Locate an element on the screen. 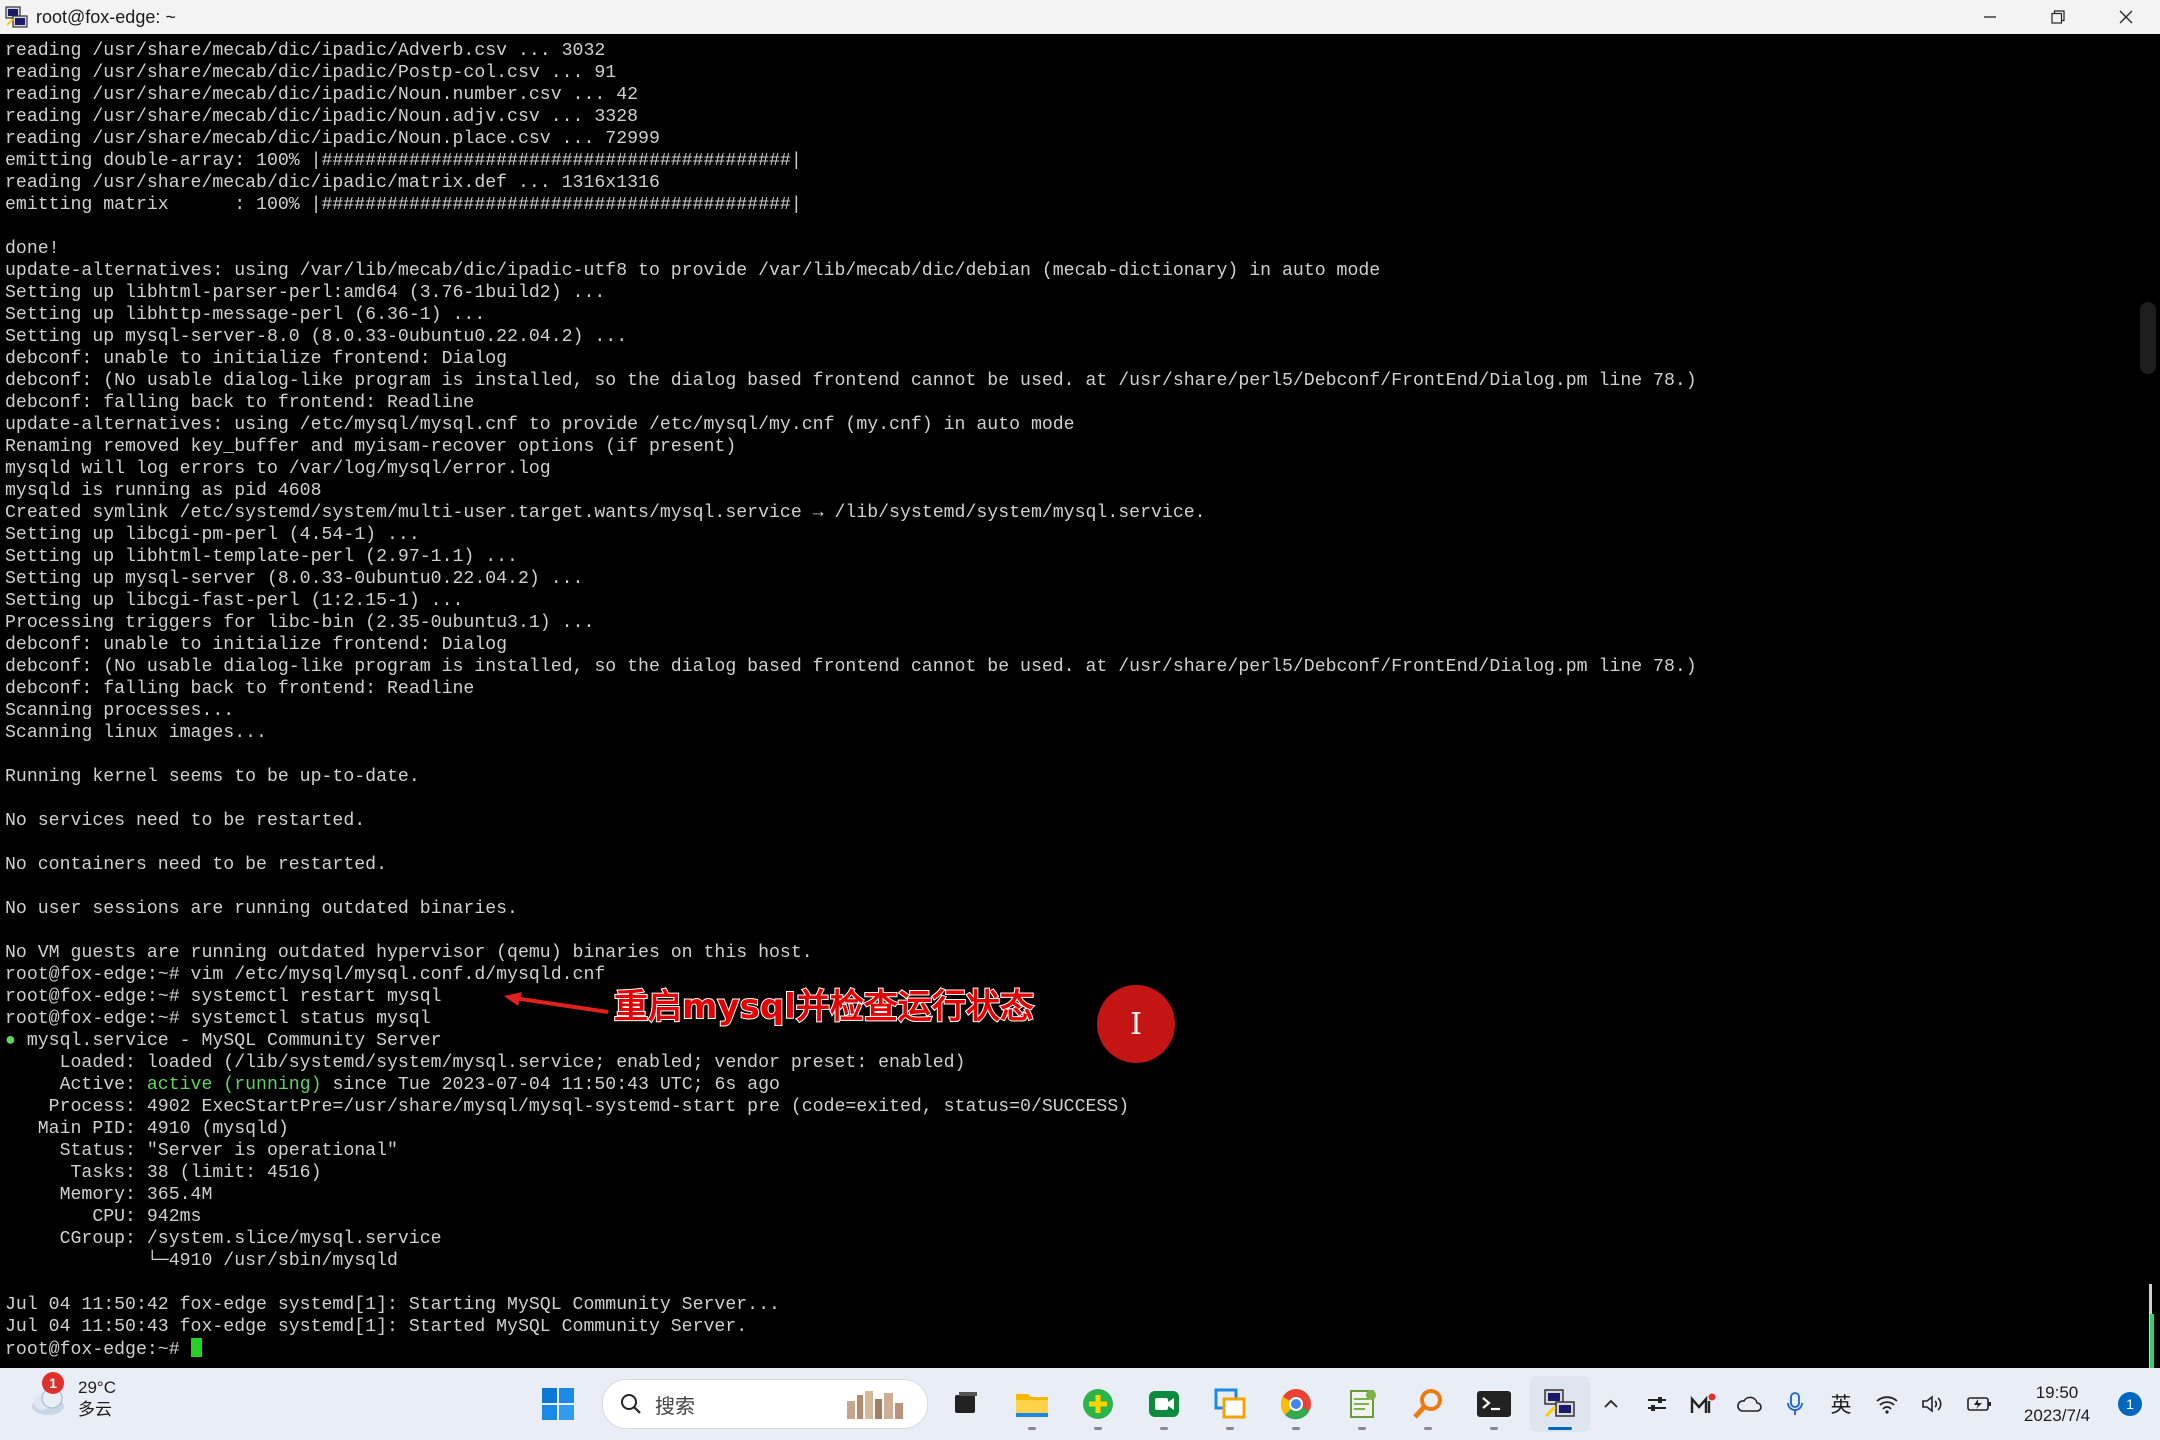 Image resolution: width=2160 pixels, height=1440 pixels. terminal-text: Tasks: 38 (limit: 4516) is located at coordinates (163, 1173).